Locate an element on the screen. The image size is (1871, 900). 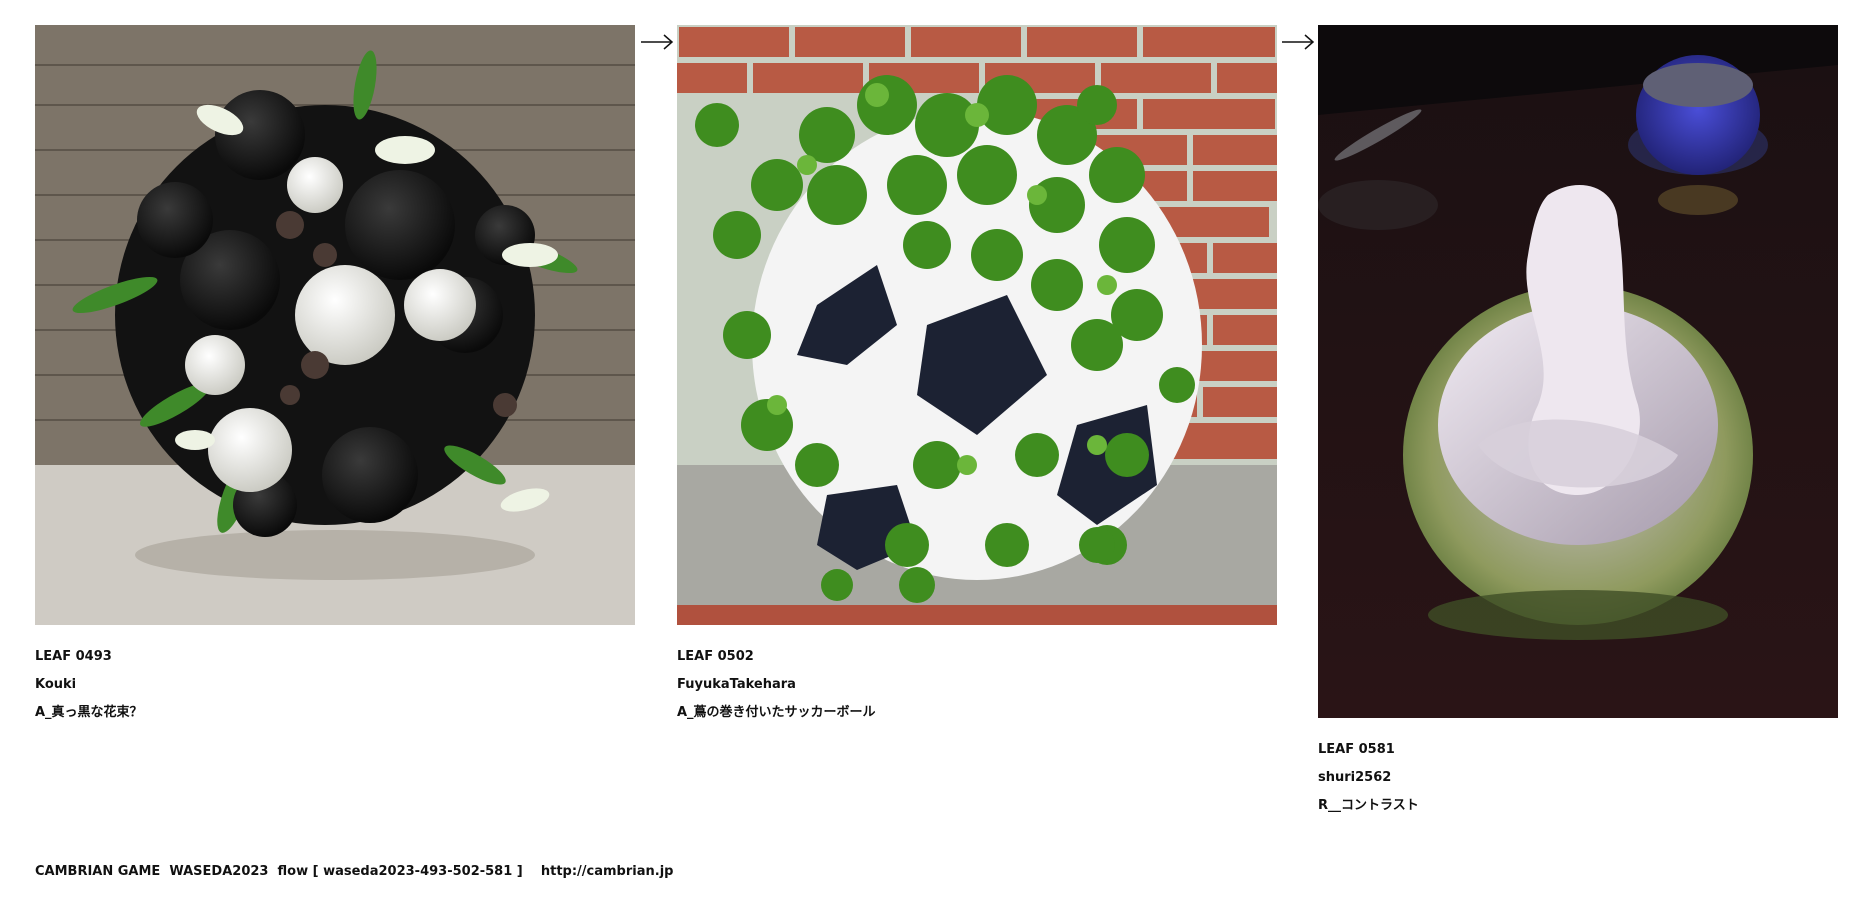
leaf-title: R__コントラスト is located at coordinates (1368, 805).